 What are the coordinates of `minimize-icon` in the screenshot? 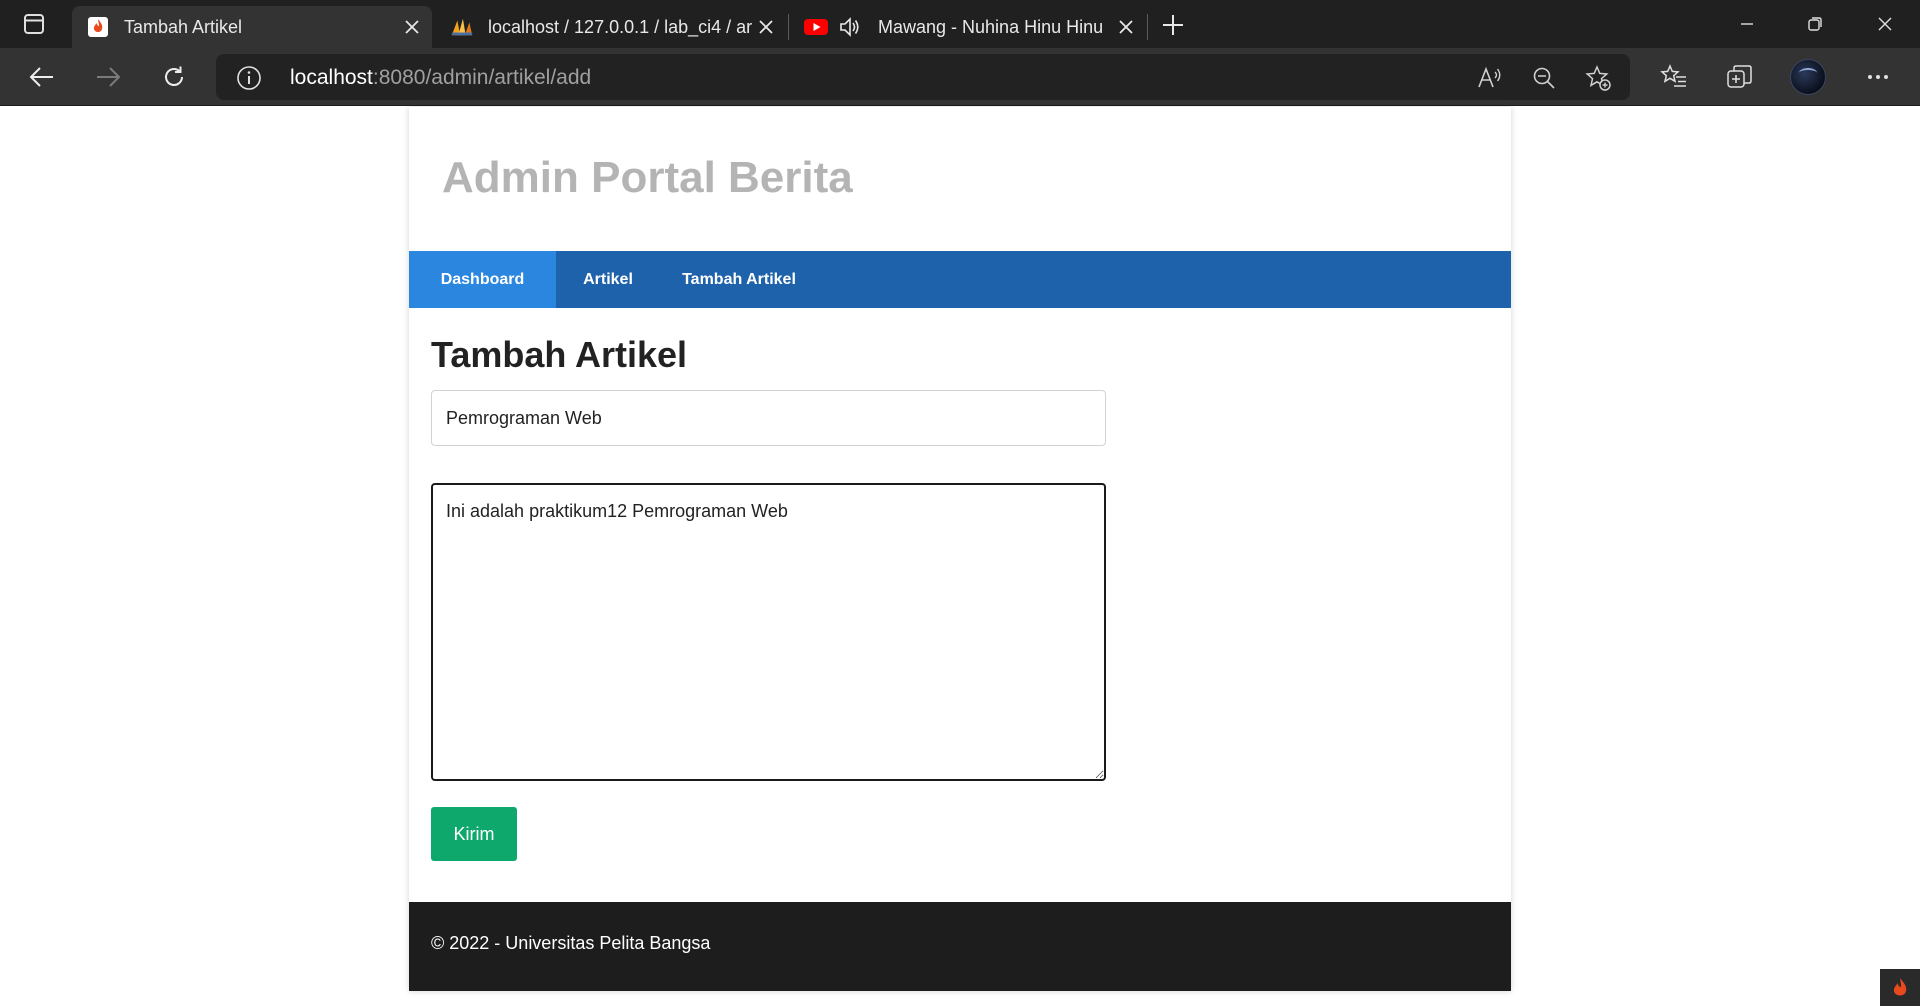 It's located at (1747, 24).